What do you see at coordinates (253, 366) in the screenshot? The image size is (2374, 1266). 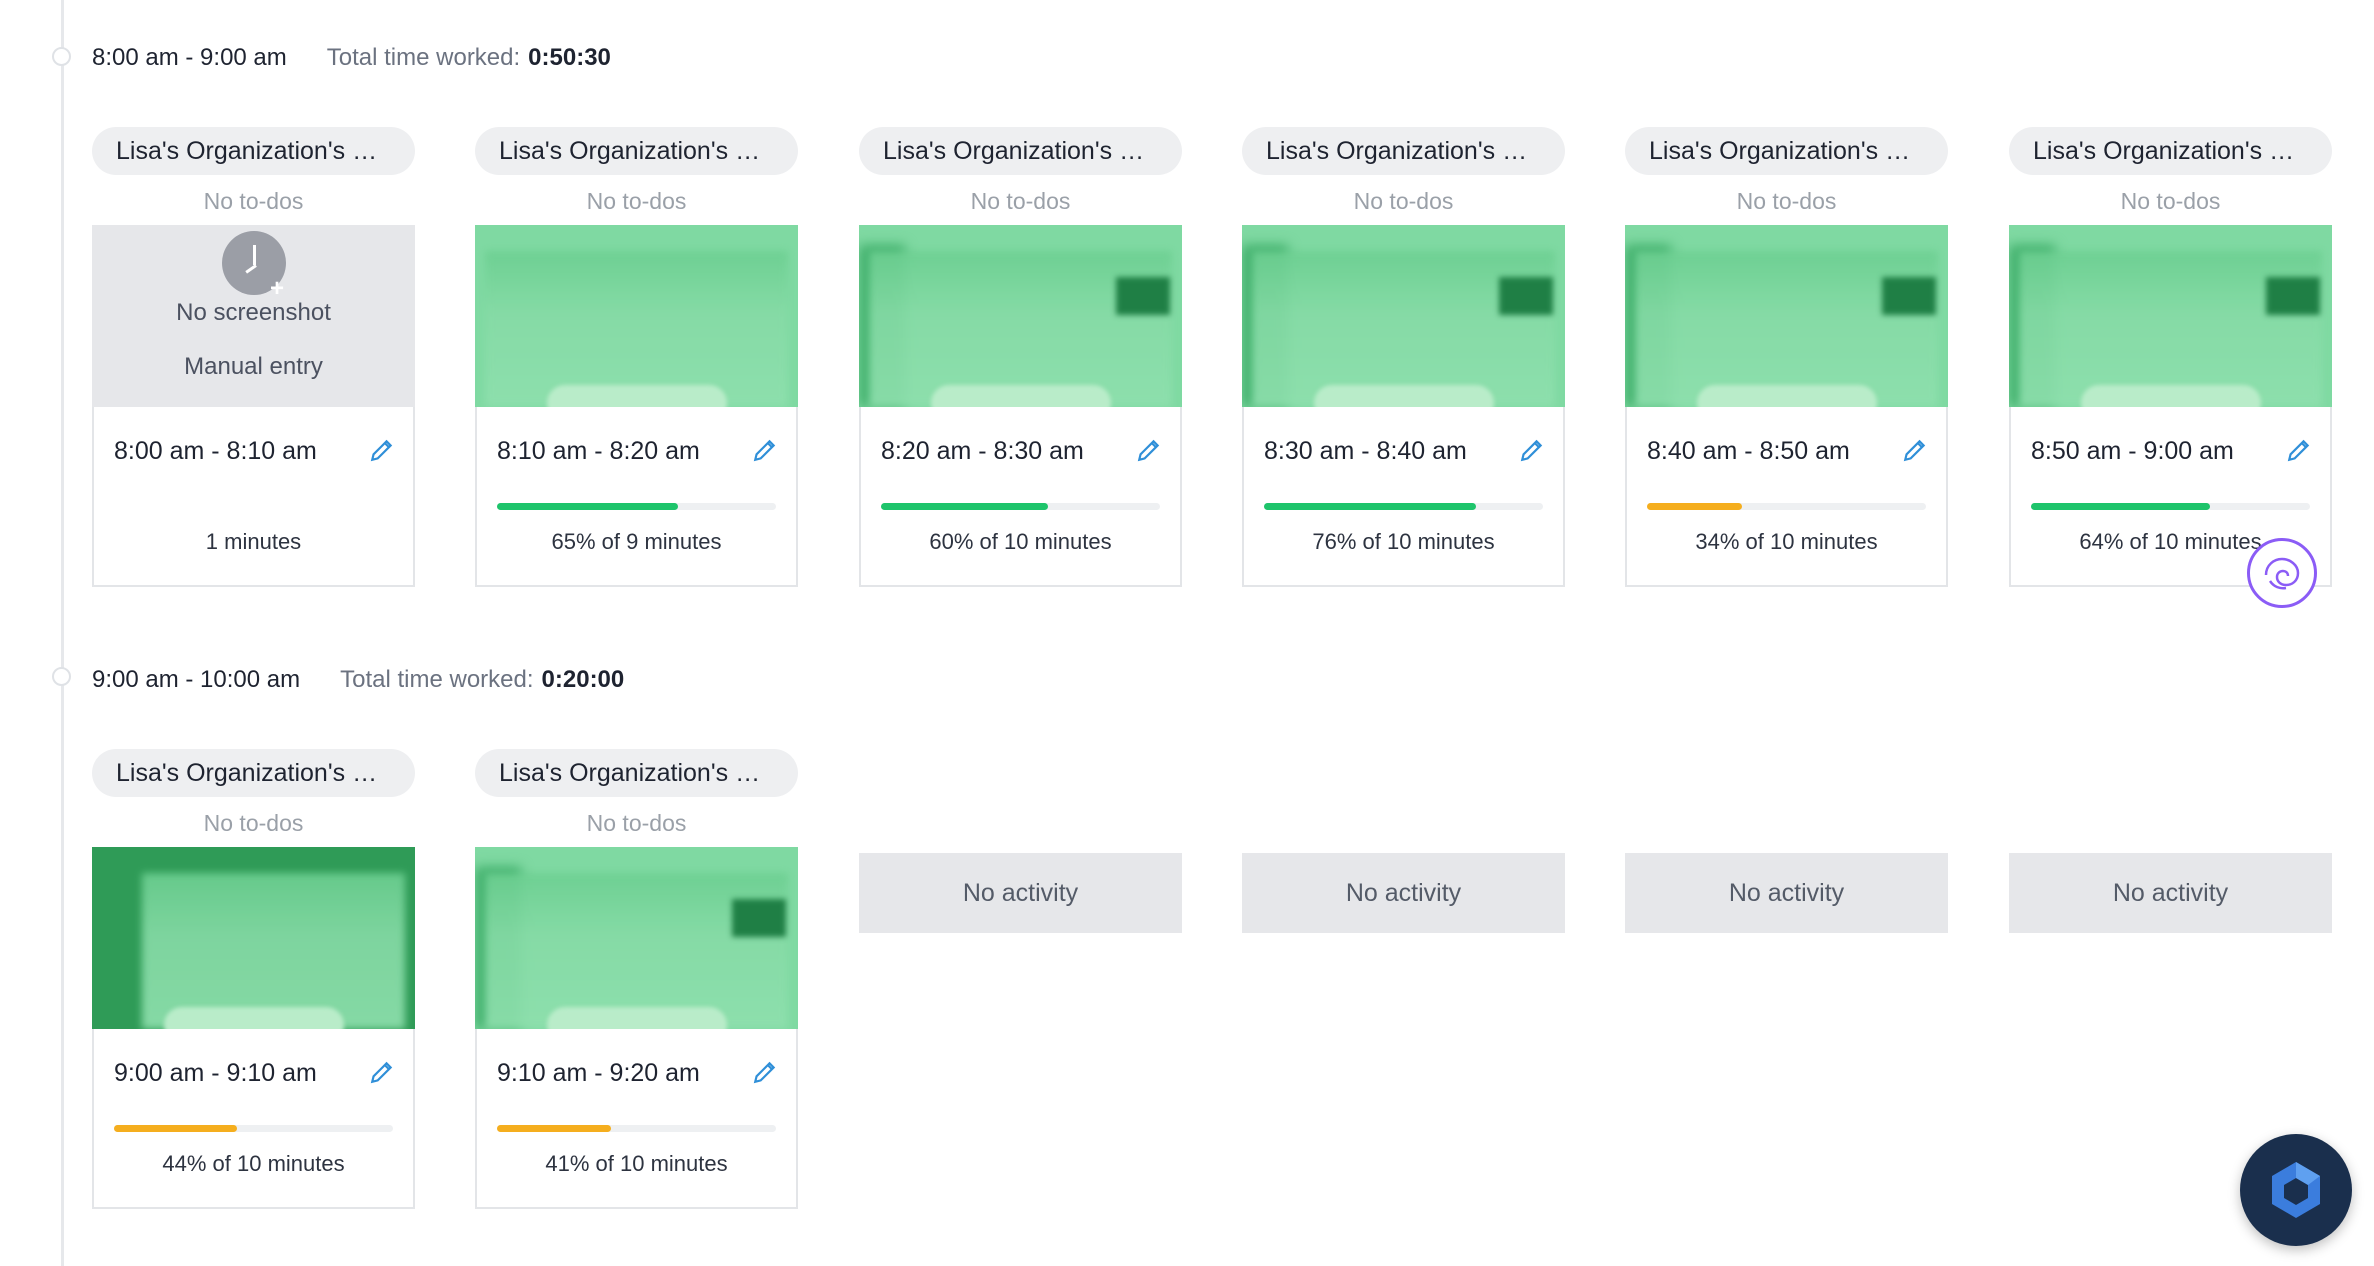 I see `manual-entry-label: Manual entry` at bounding box center [253, 366].